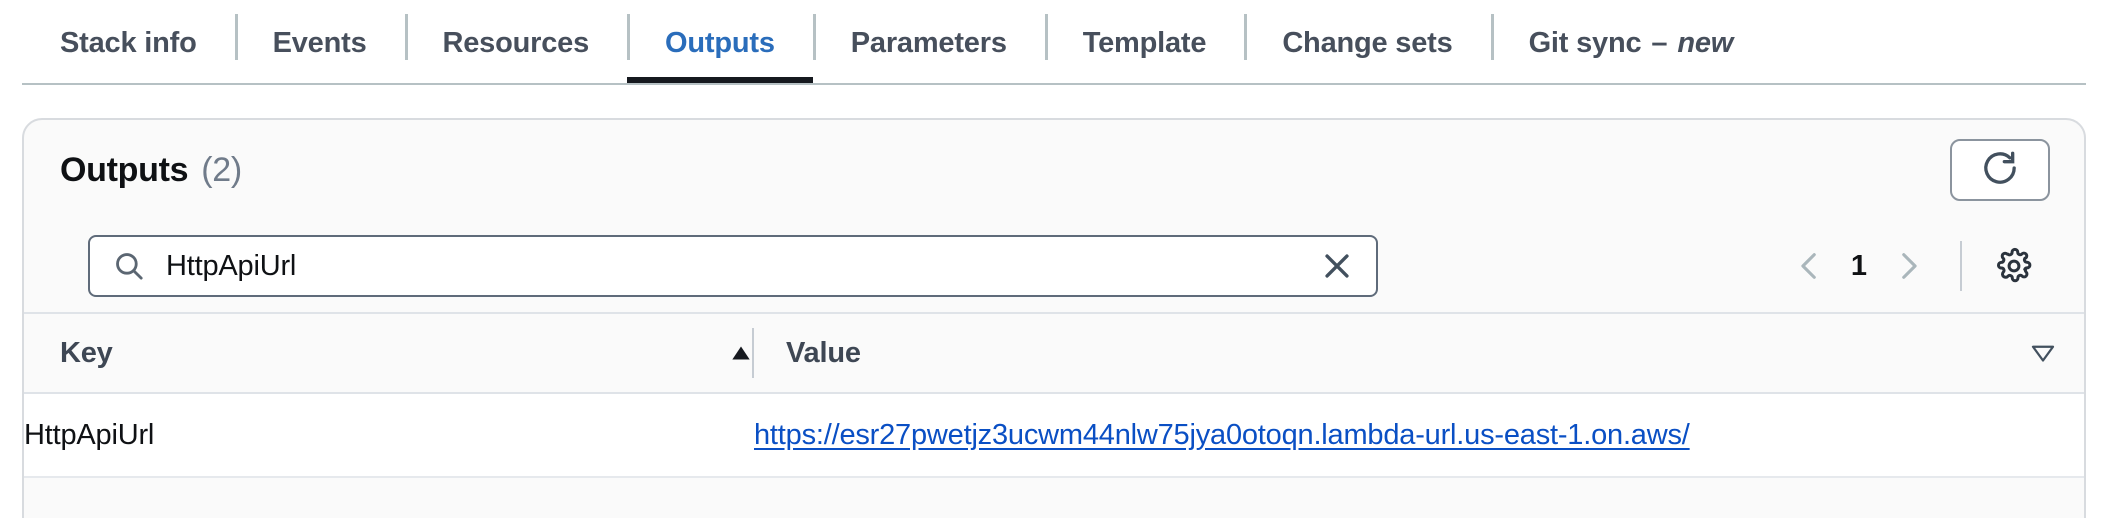  What do you see at coordinates (1659, 42) in the screenshot?
I see `tab-dash: –` at bounding box center [1659, 42].